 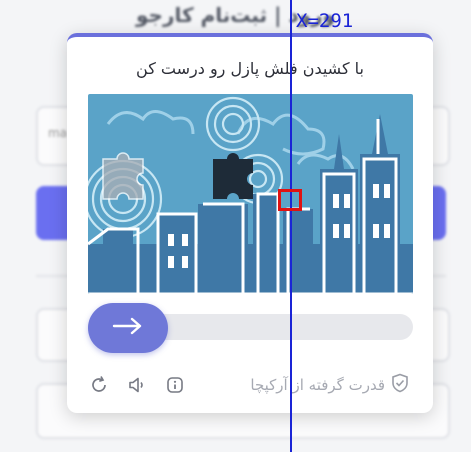 What do you see at coordinates (290, 200) in the screenshot?
I see `target-marker` at bounding box center [290, 200].